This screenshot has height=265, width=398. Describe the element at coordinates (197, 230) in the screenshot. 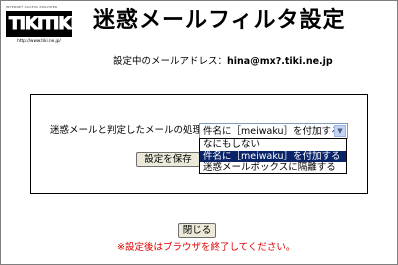

I see `close-button: 閉じる` at that location.